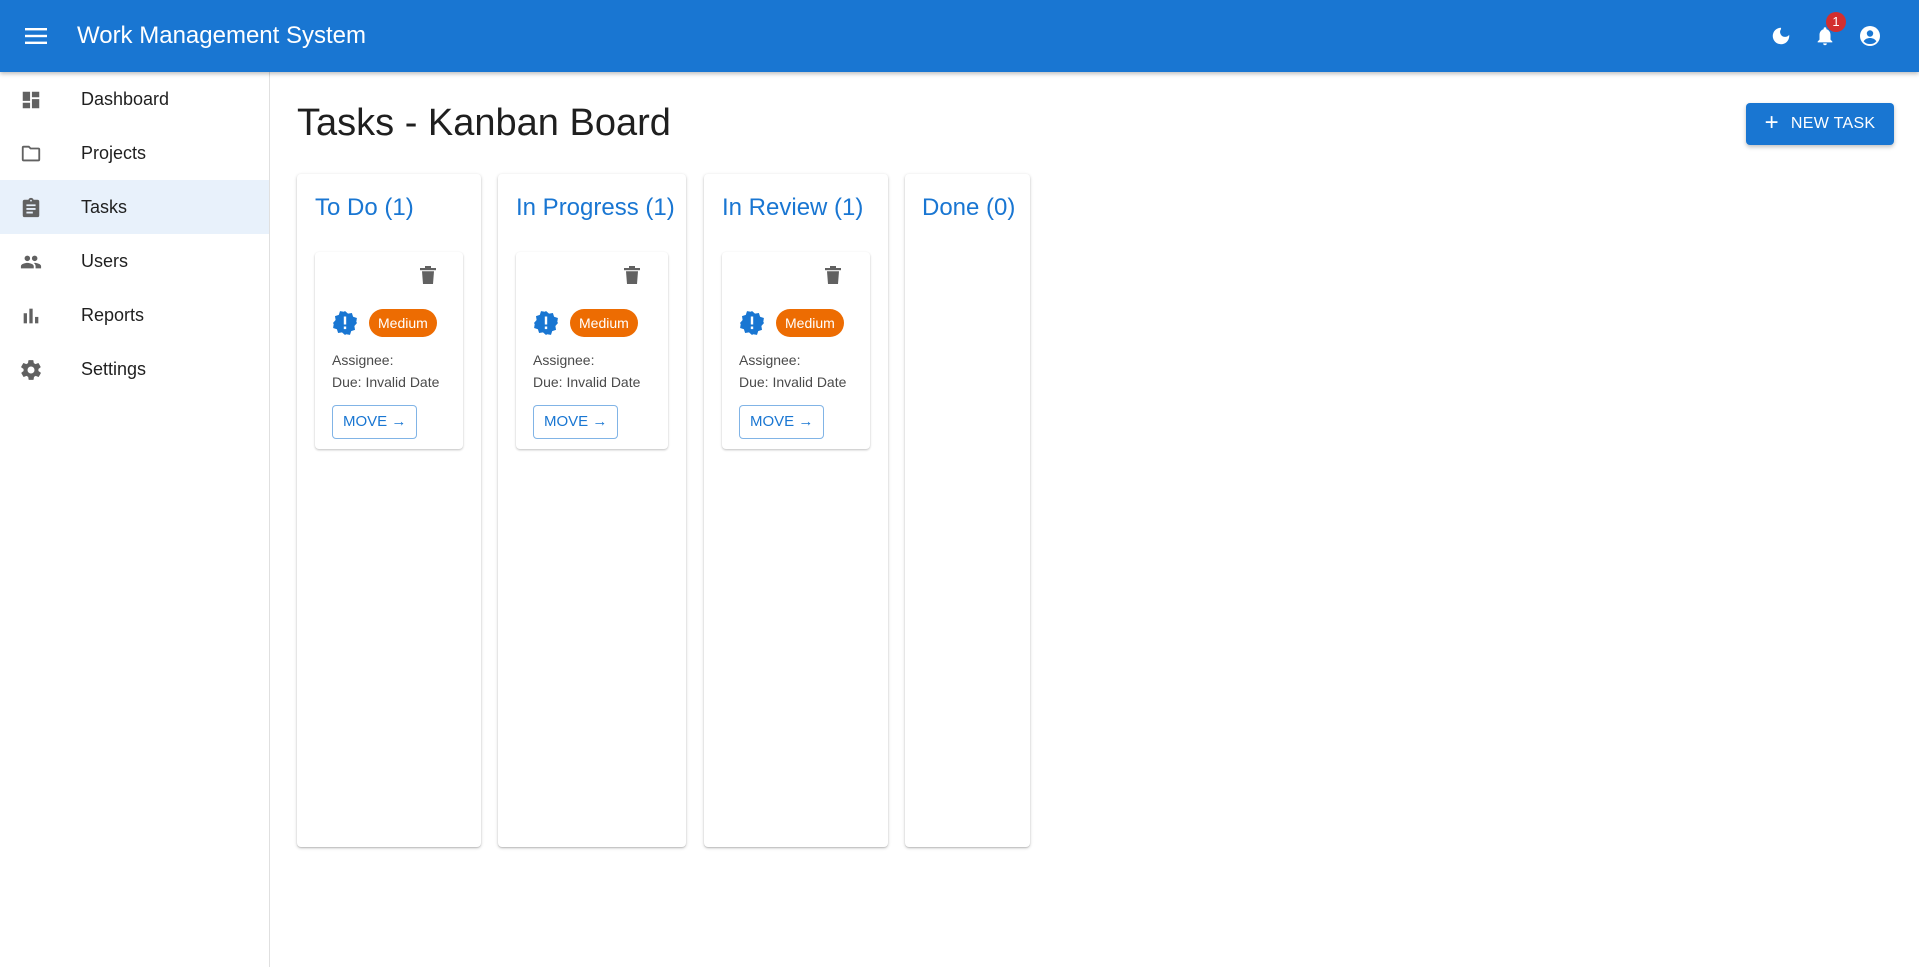  What do you see at coordinates (31, 262) in the screenshot?
I see `users-icon` at bounding box center [31, 262].